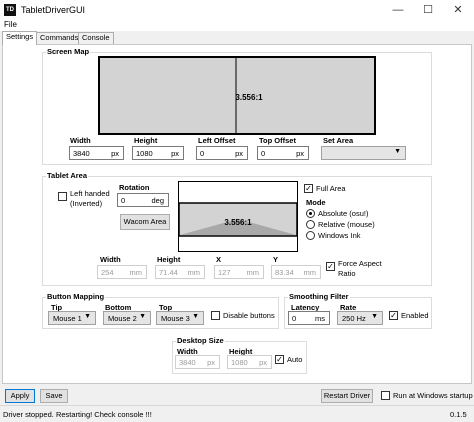  What do you see at coordinates (238, 216) in the screenshot?
I see `tablet-area-preview` at bounding box center [238, 216].